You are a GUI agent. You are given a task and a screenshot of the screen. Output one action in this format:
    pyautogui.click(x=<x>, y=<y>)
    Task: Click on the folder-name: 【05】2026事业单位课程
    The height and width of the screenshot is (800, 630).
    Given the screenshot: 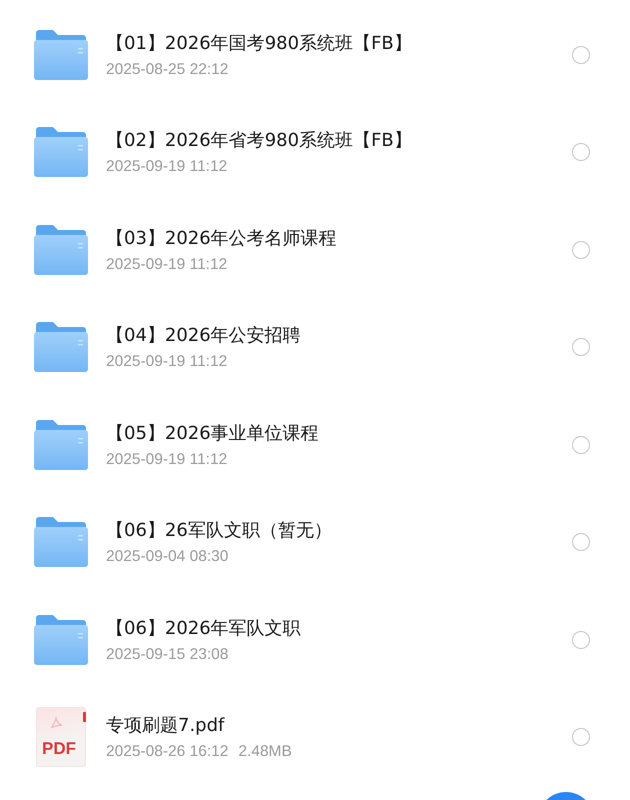 What is the action you would take?
    pyautogui.click(x=213, y=433)
    